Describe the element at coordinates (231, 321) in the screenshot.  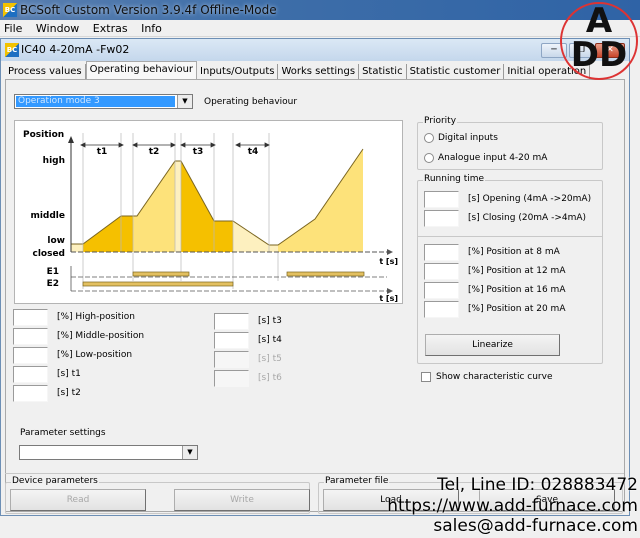
I see `t3-input` at that location.